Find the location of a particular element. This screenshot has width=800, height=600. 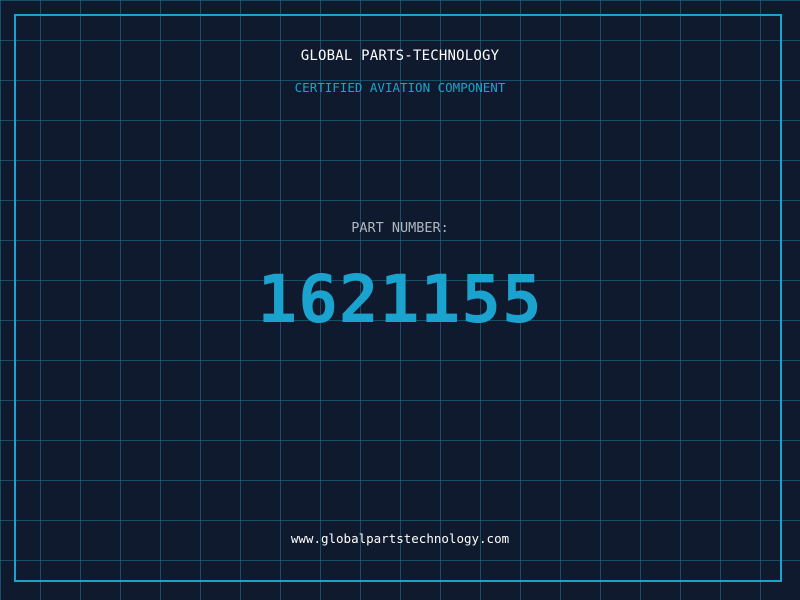

certification-subtitle: CERTIFIED AVIATION COMPONENT is located at coordinates (400, 87).